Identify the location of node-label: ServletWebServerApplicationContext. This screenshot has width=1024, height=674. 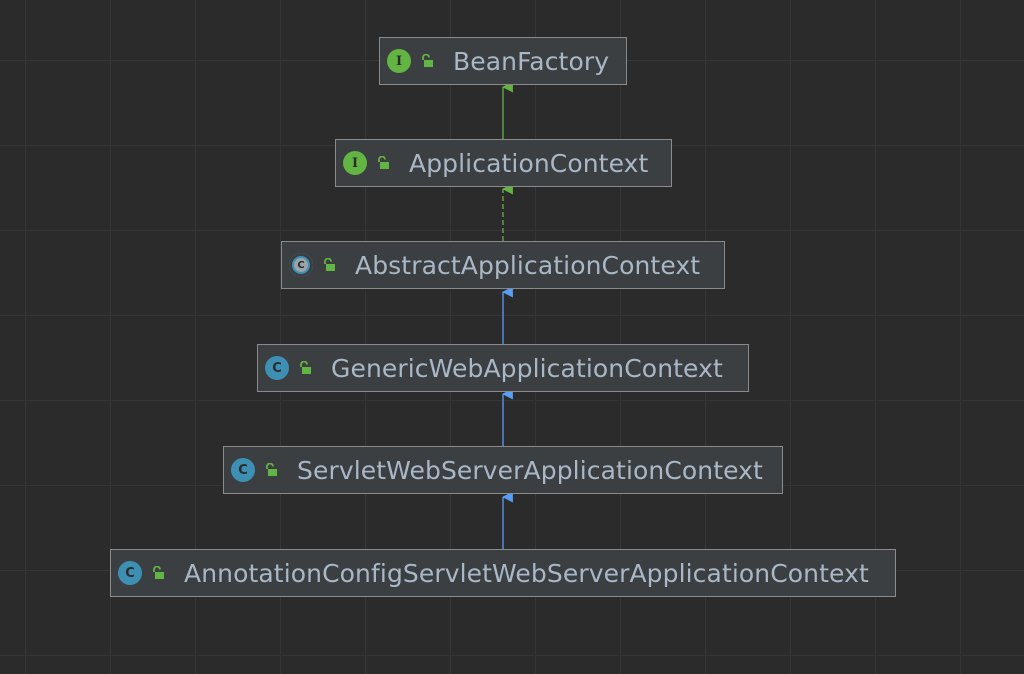
(530, 470).